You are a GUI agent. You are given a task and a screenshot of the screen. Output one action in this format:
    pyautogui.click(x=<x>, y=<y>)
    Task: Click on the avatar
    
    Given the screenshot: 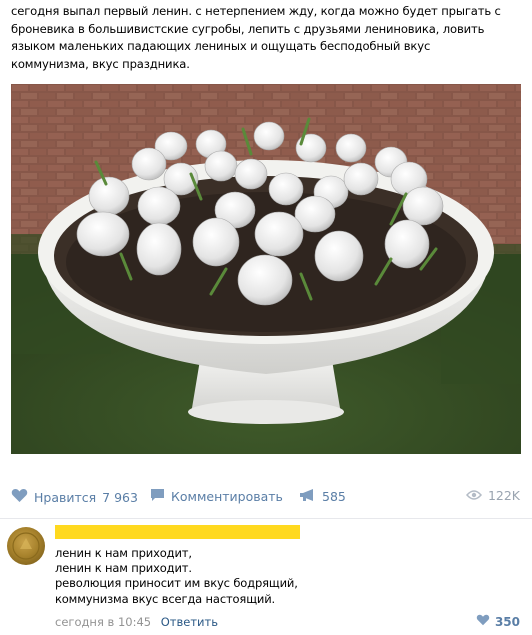 What is the action you would take?
    pyautogui.click(x=26, y=546)
    